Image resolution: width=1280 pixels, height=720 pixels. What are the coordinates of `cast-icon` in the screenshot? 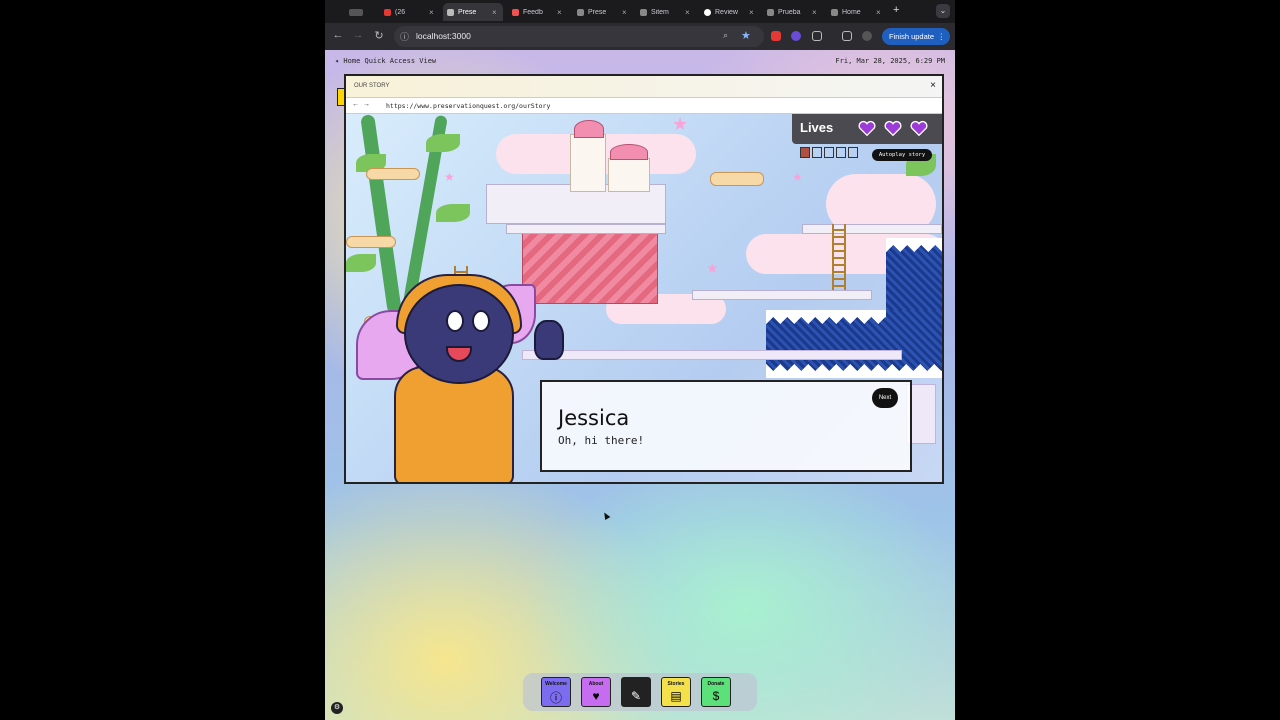 It's located at (847, 36).